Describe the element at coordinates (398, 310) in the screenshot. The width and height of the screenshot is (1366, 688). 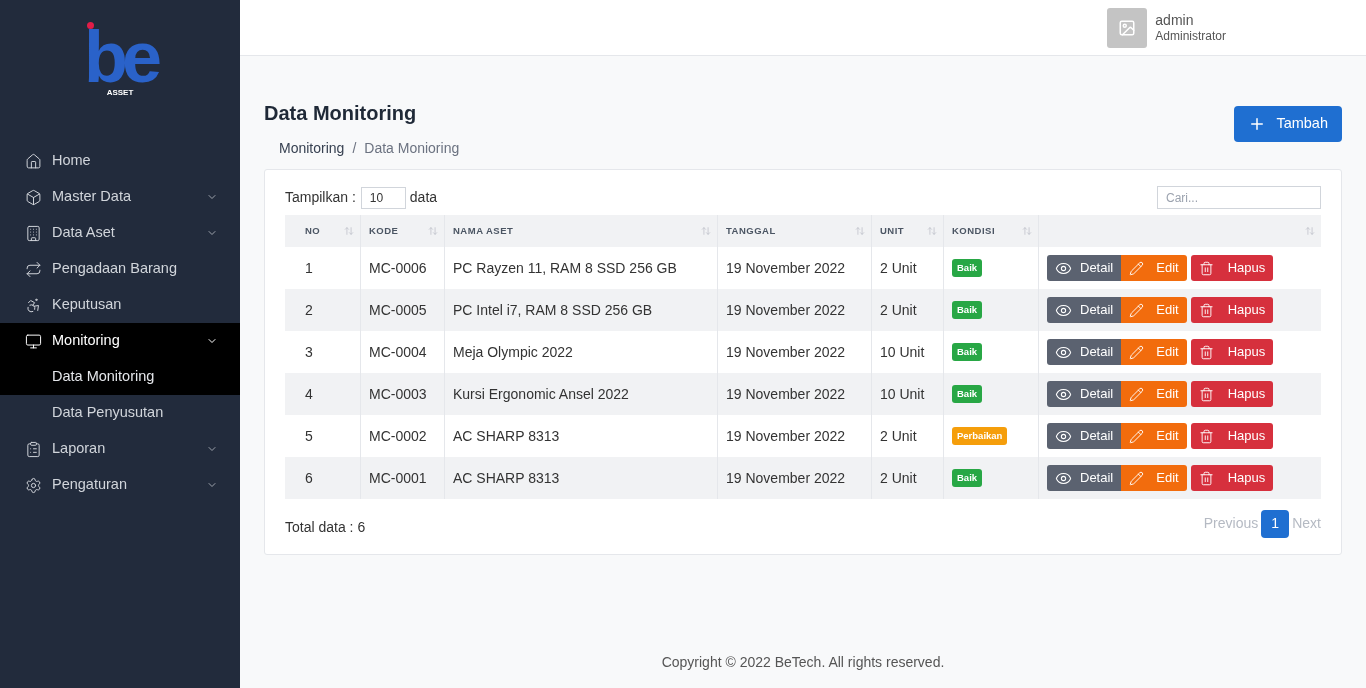
I see `table-cell-text: MC-0005` at that location.